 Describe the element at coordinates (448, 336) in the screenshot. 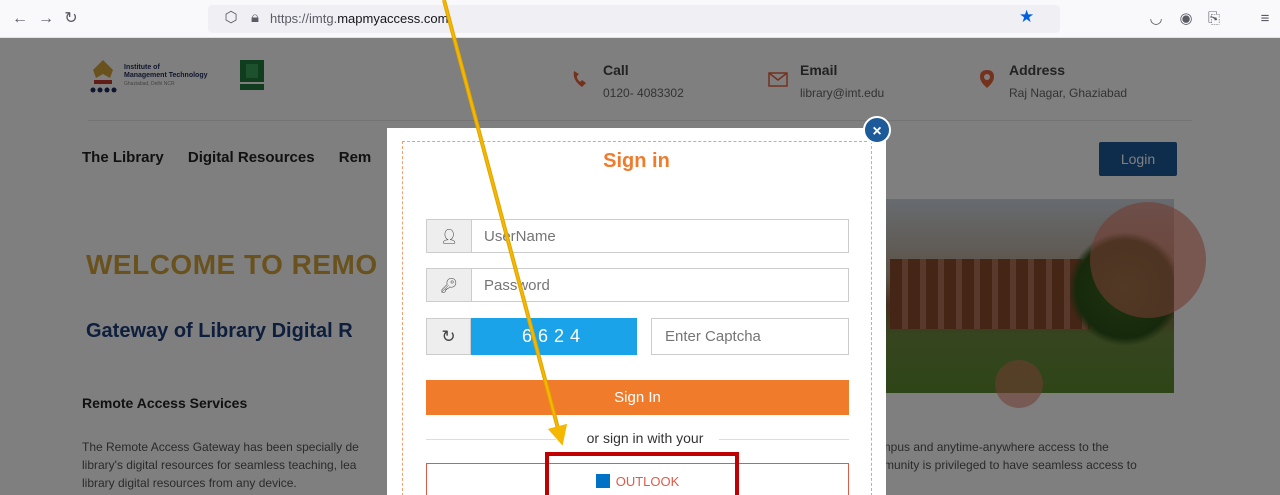

I see `refresh-captcha-icon: ↻` at that location.